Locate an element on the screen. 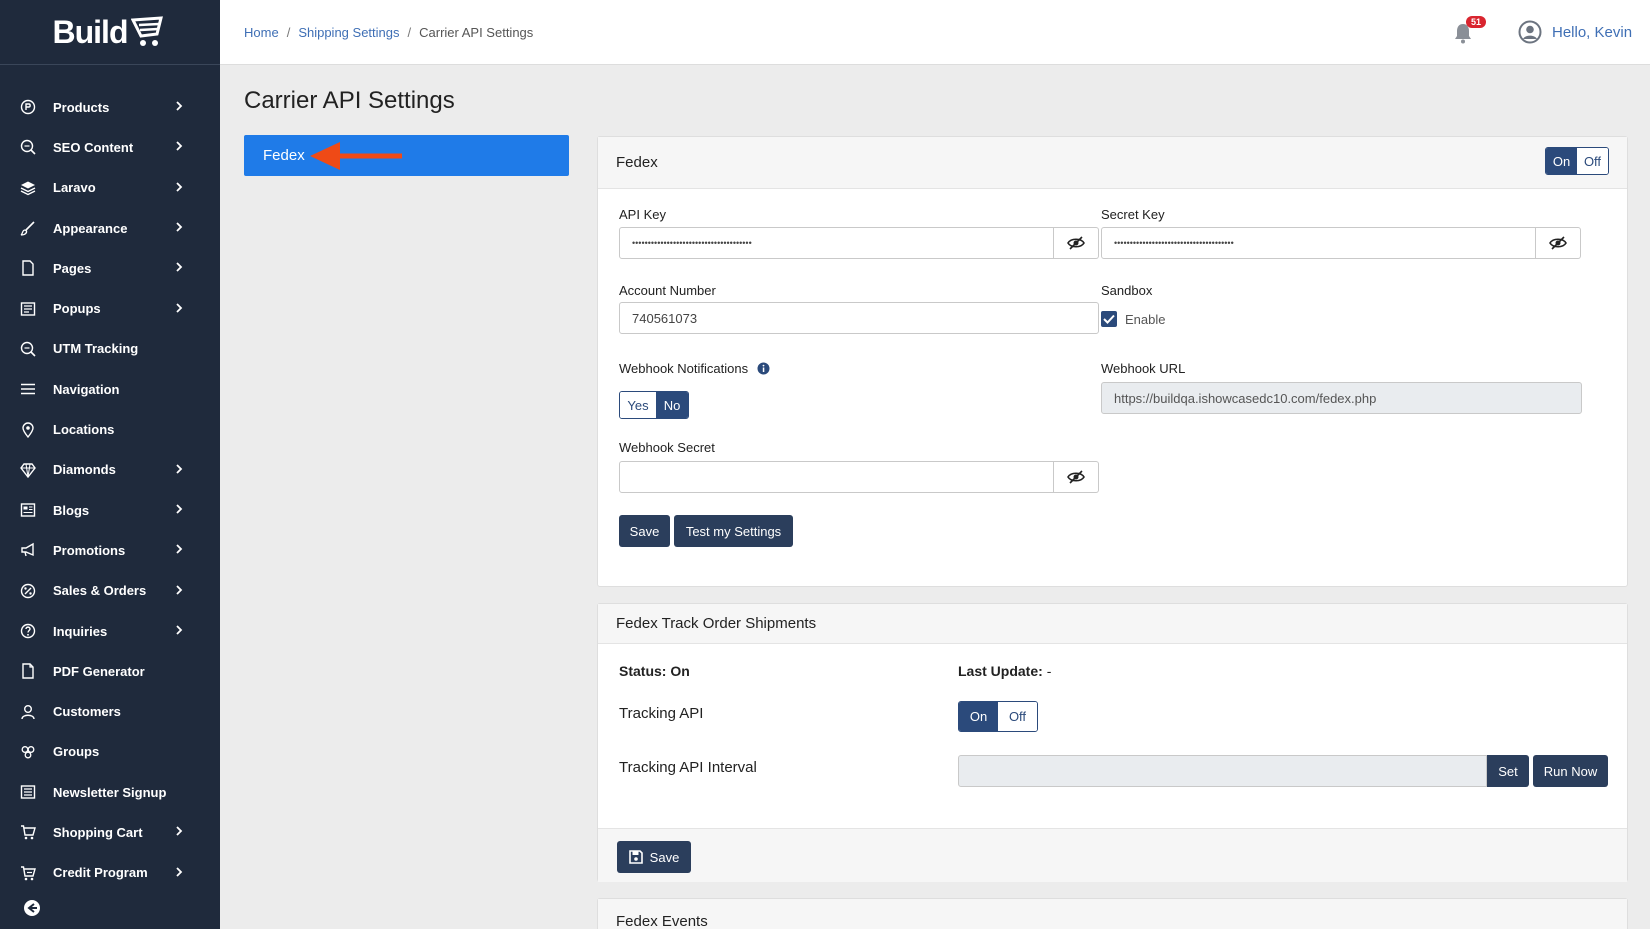  sidebar-item-label: Navigation is located at coordinates (86, 389).